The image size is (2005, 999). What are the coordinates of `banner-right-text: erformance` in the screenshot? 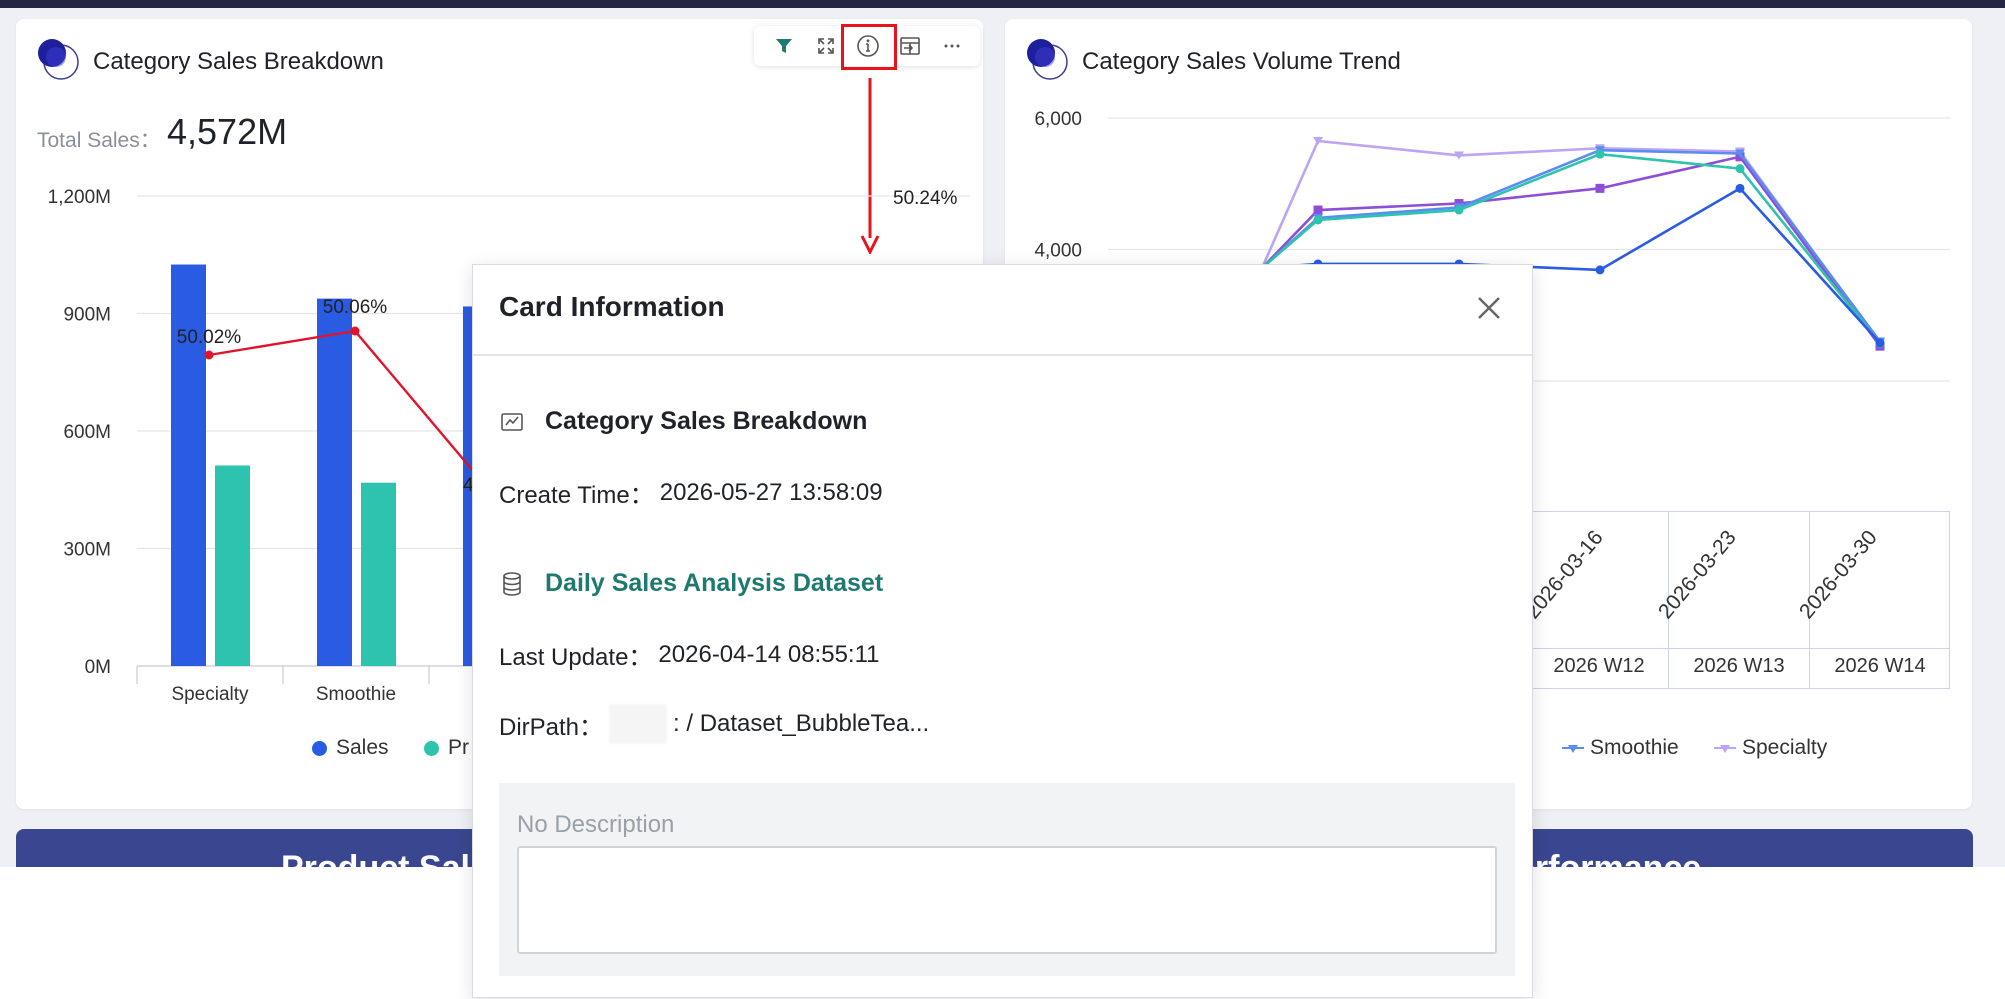 It's located at (1608, 858).